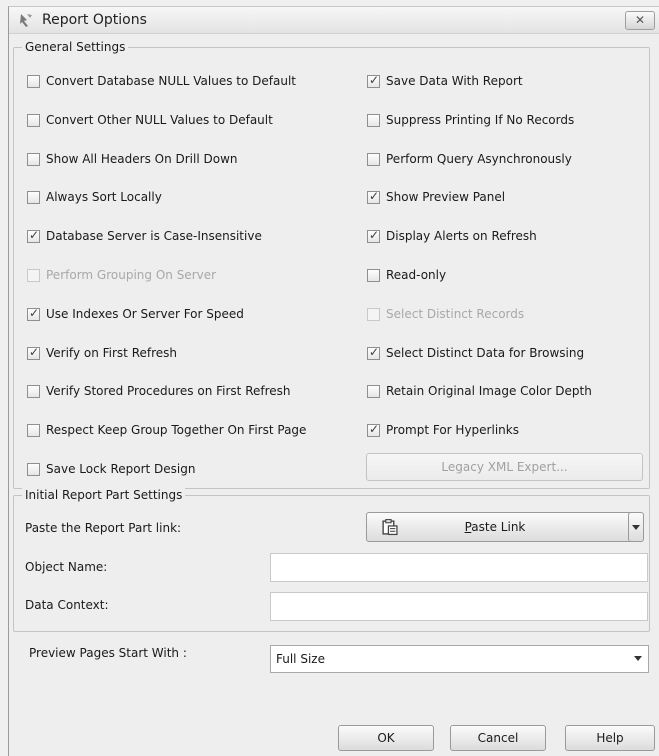 This screenshot has width=659, height=756. Describe the element at coordinates (142, 159) in the screenshot. I see `checkbox-label: Show All Headers On Drill Down` at that location.